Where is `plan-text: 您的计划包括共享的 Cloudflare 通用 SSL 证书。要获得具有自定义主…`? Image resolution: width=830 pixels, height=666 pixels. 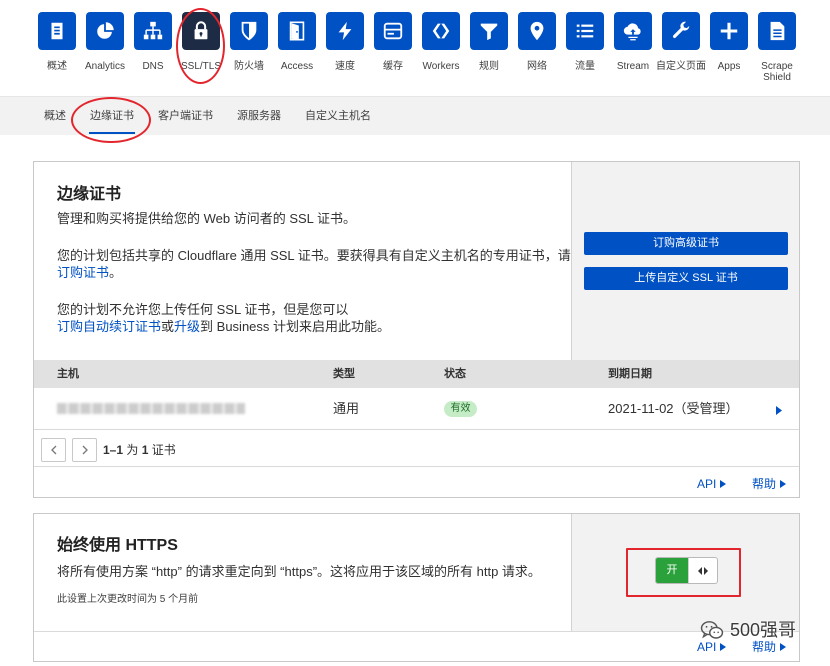 plan-text: 您的计划包括共享的 Cloudflare 通用 SSL 证书。要获得具有自定义主… is located at coordinates (314, 255).